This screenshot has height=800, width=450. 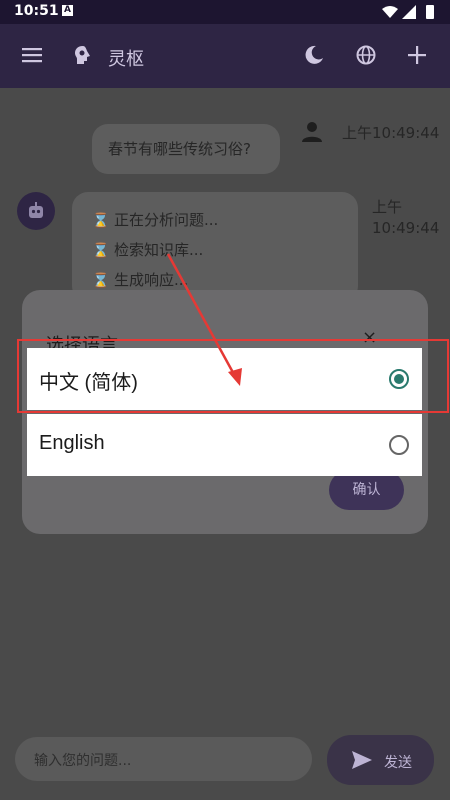 I want to click on robot-icon, so click(x=36, y=210).